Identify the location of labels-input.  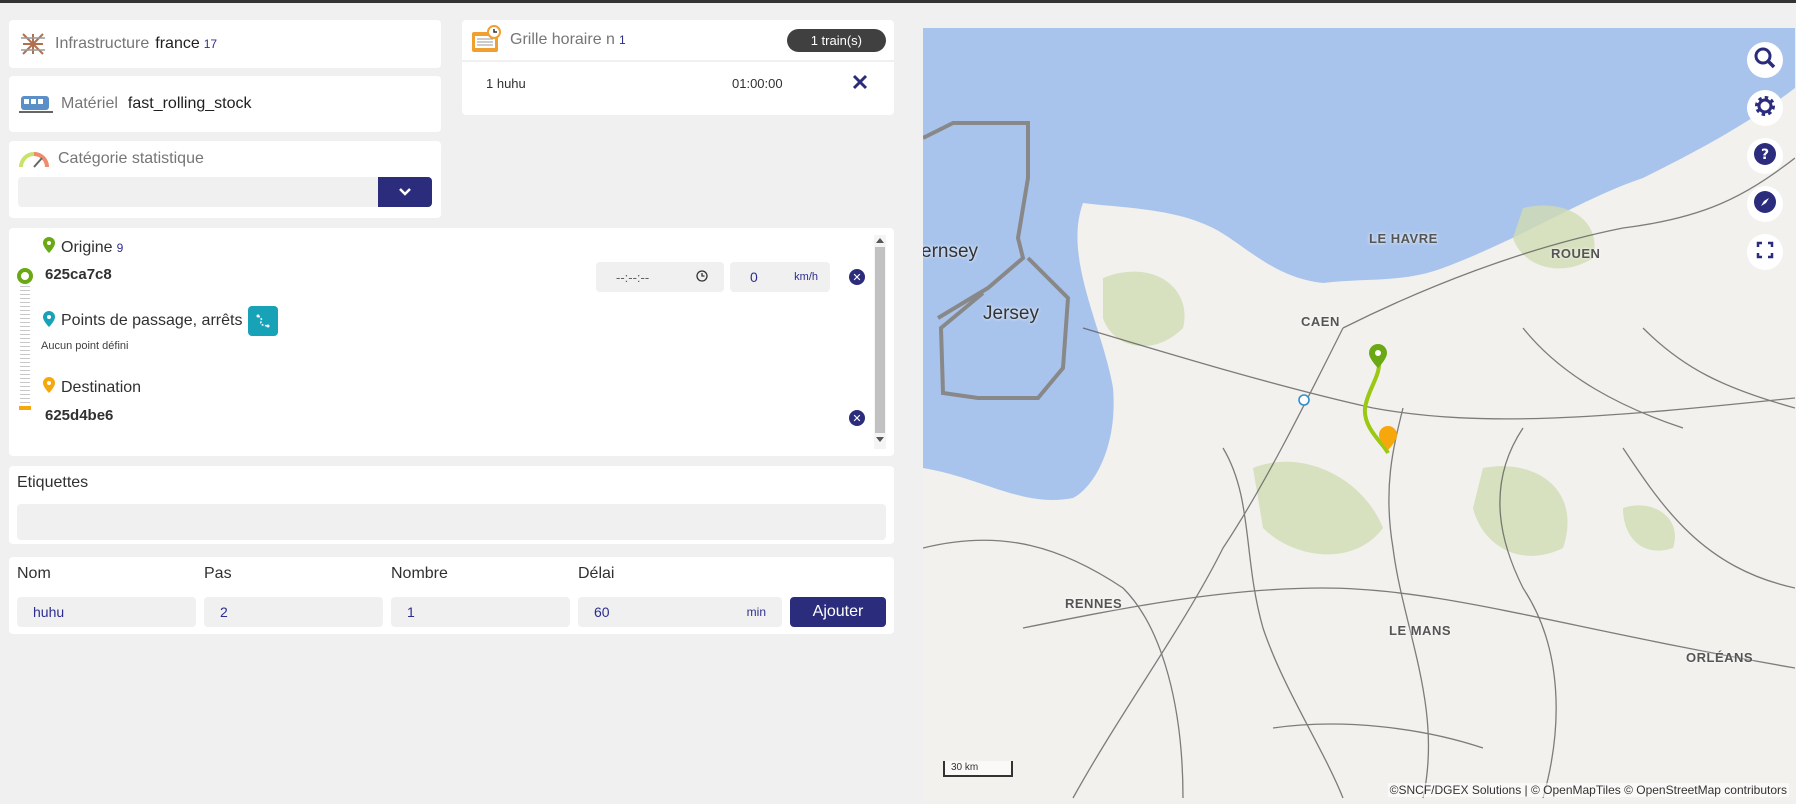
(451, 522).